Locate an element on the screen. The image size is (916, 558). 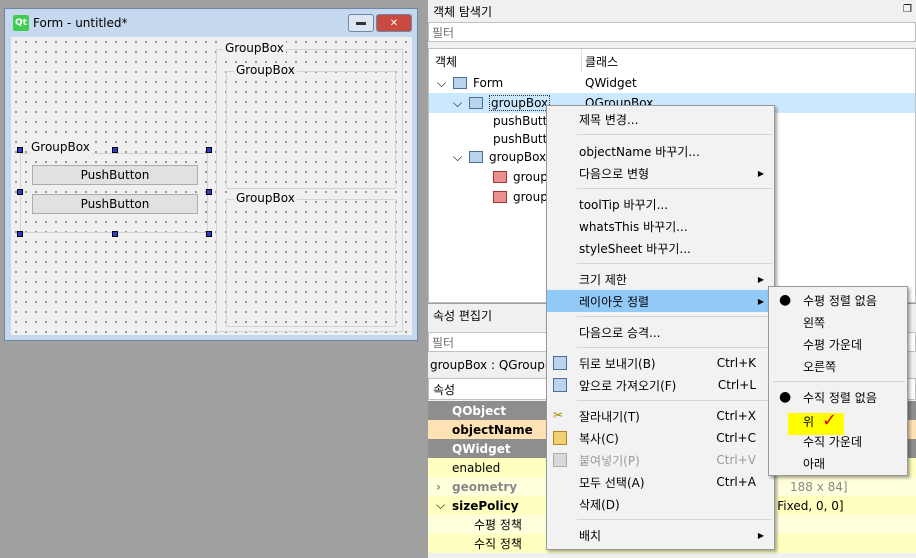
check-mark-icon: ✓ is located at coordinates (830, 420).